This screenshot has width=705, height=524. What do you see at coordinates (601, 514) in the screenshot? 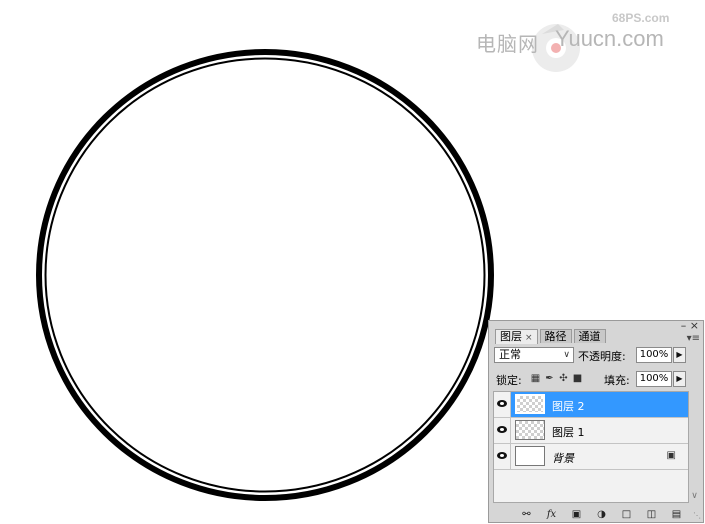
I see `adjustment-icon: ◑` at bounding box center [601, 514].